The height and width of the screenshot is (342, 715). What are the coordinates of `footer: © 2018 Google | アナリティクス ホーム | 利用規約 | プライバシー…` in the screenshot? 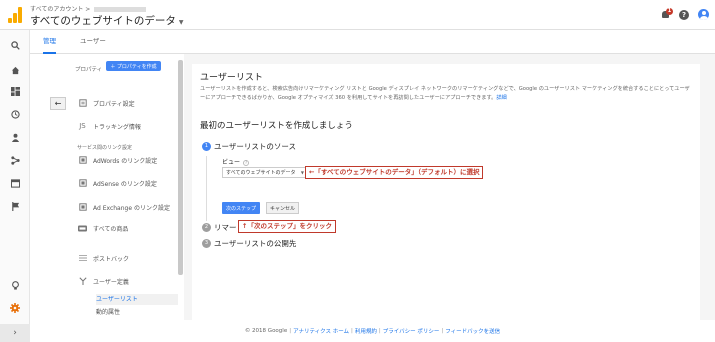 It's located at (372, 331).